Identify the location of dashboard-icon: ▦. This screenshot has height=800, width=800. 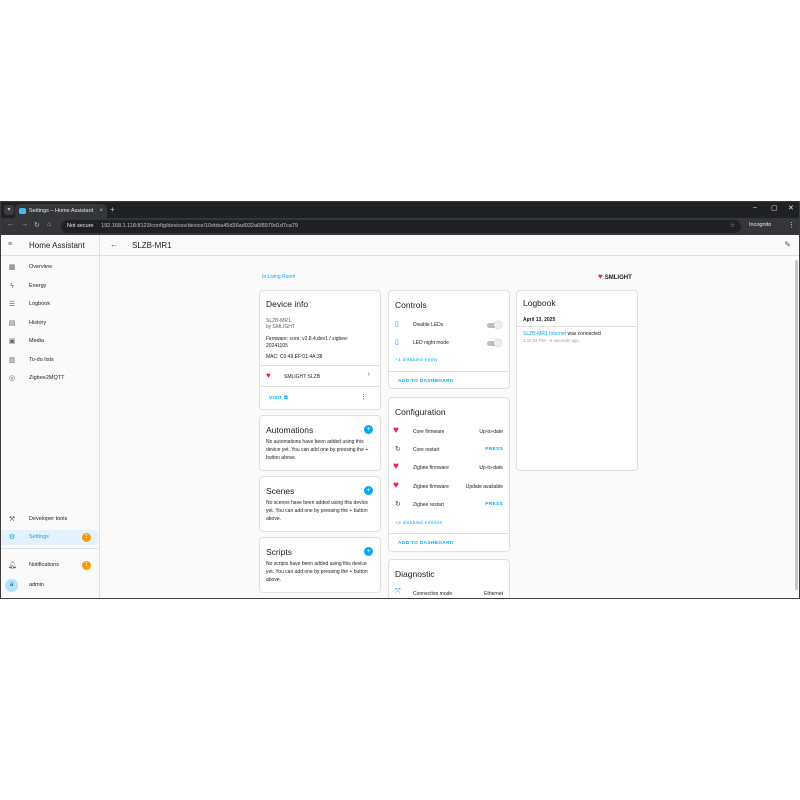
(12, 267).